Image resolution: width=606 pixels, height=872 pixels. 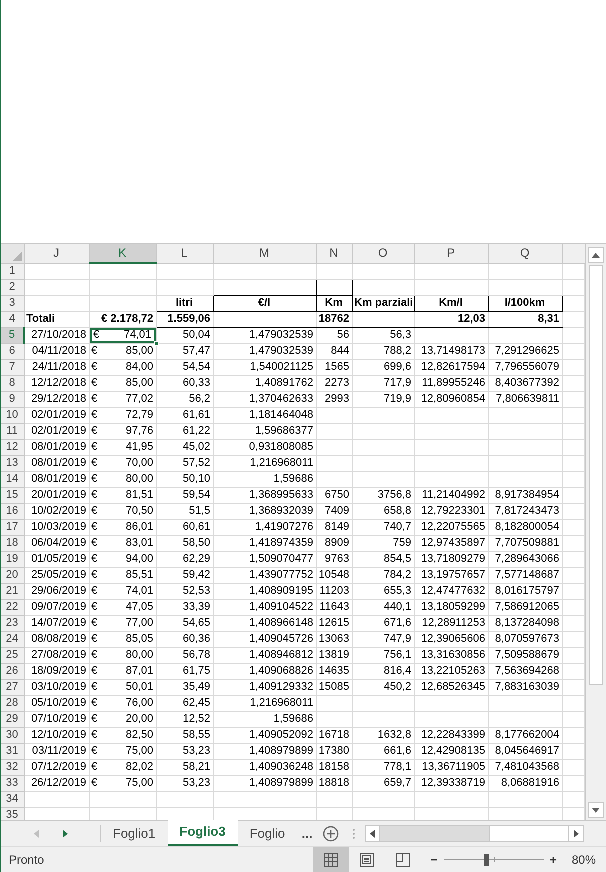 What do you see at coordinates (12, 751) in the screenshot?
I see `row-header: 31` at bounding box center [12, 751].